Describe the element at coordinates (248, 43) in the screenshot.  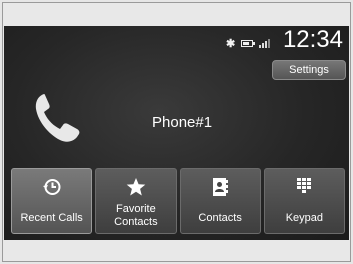
I see `battery-icon` at that location.